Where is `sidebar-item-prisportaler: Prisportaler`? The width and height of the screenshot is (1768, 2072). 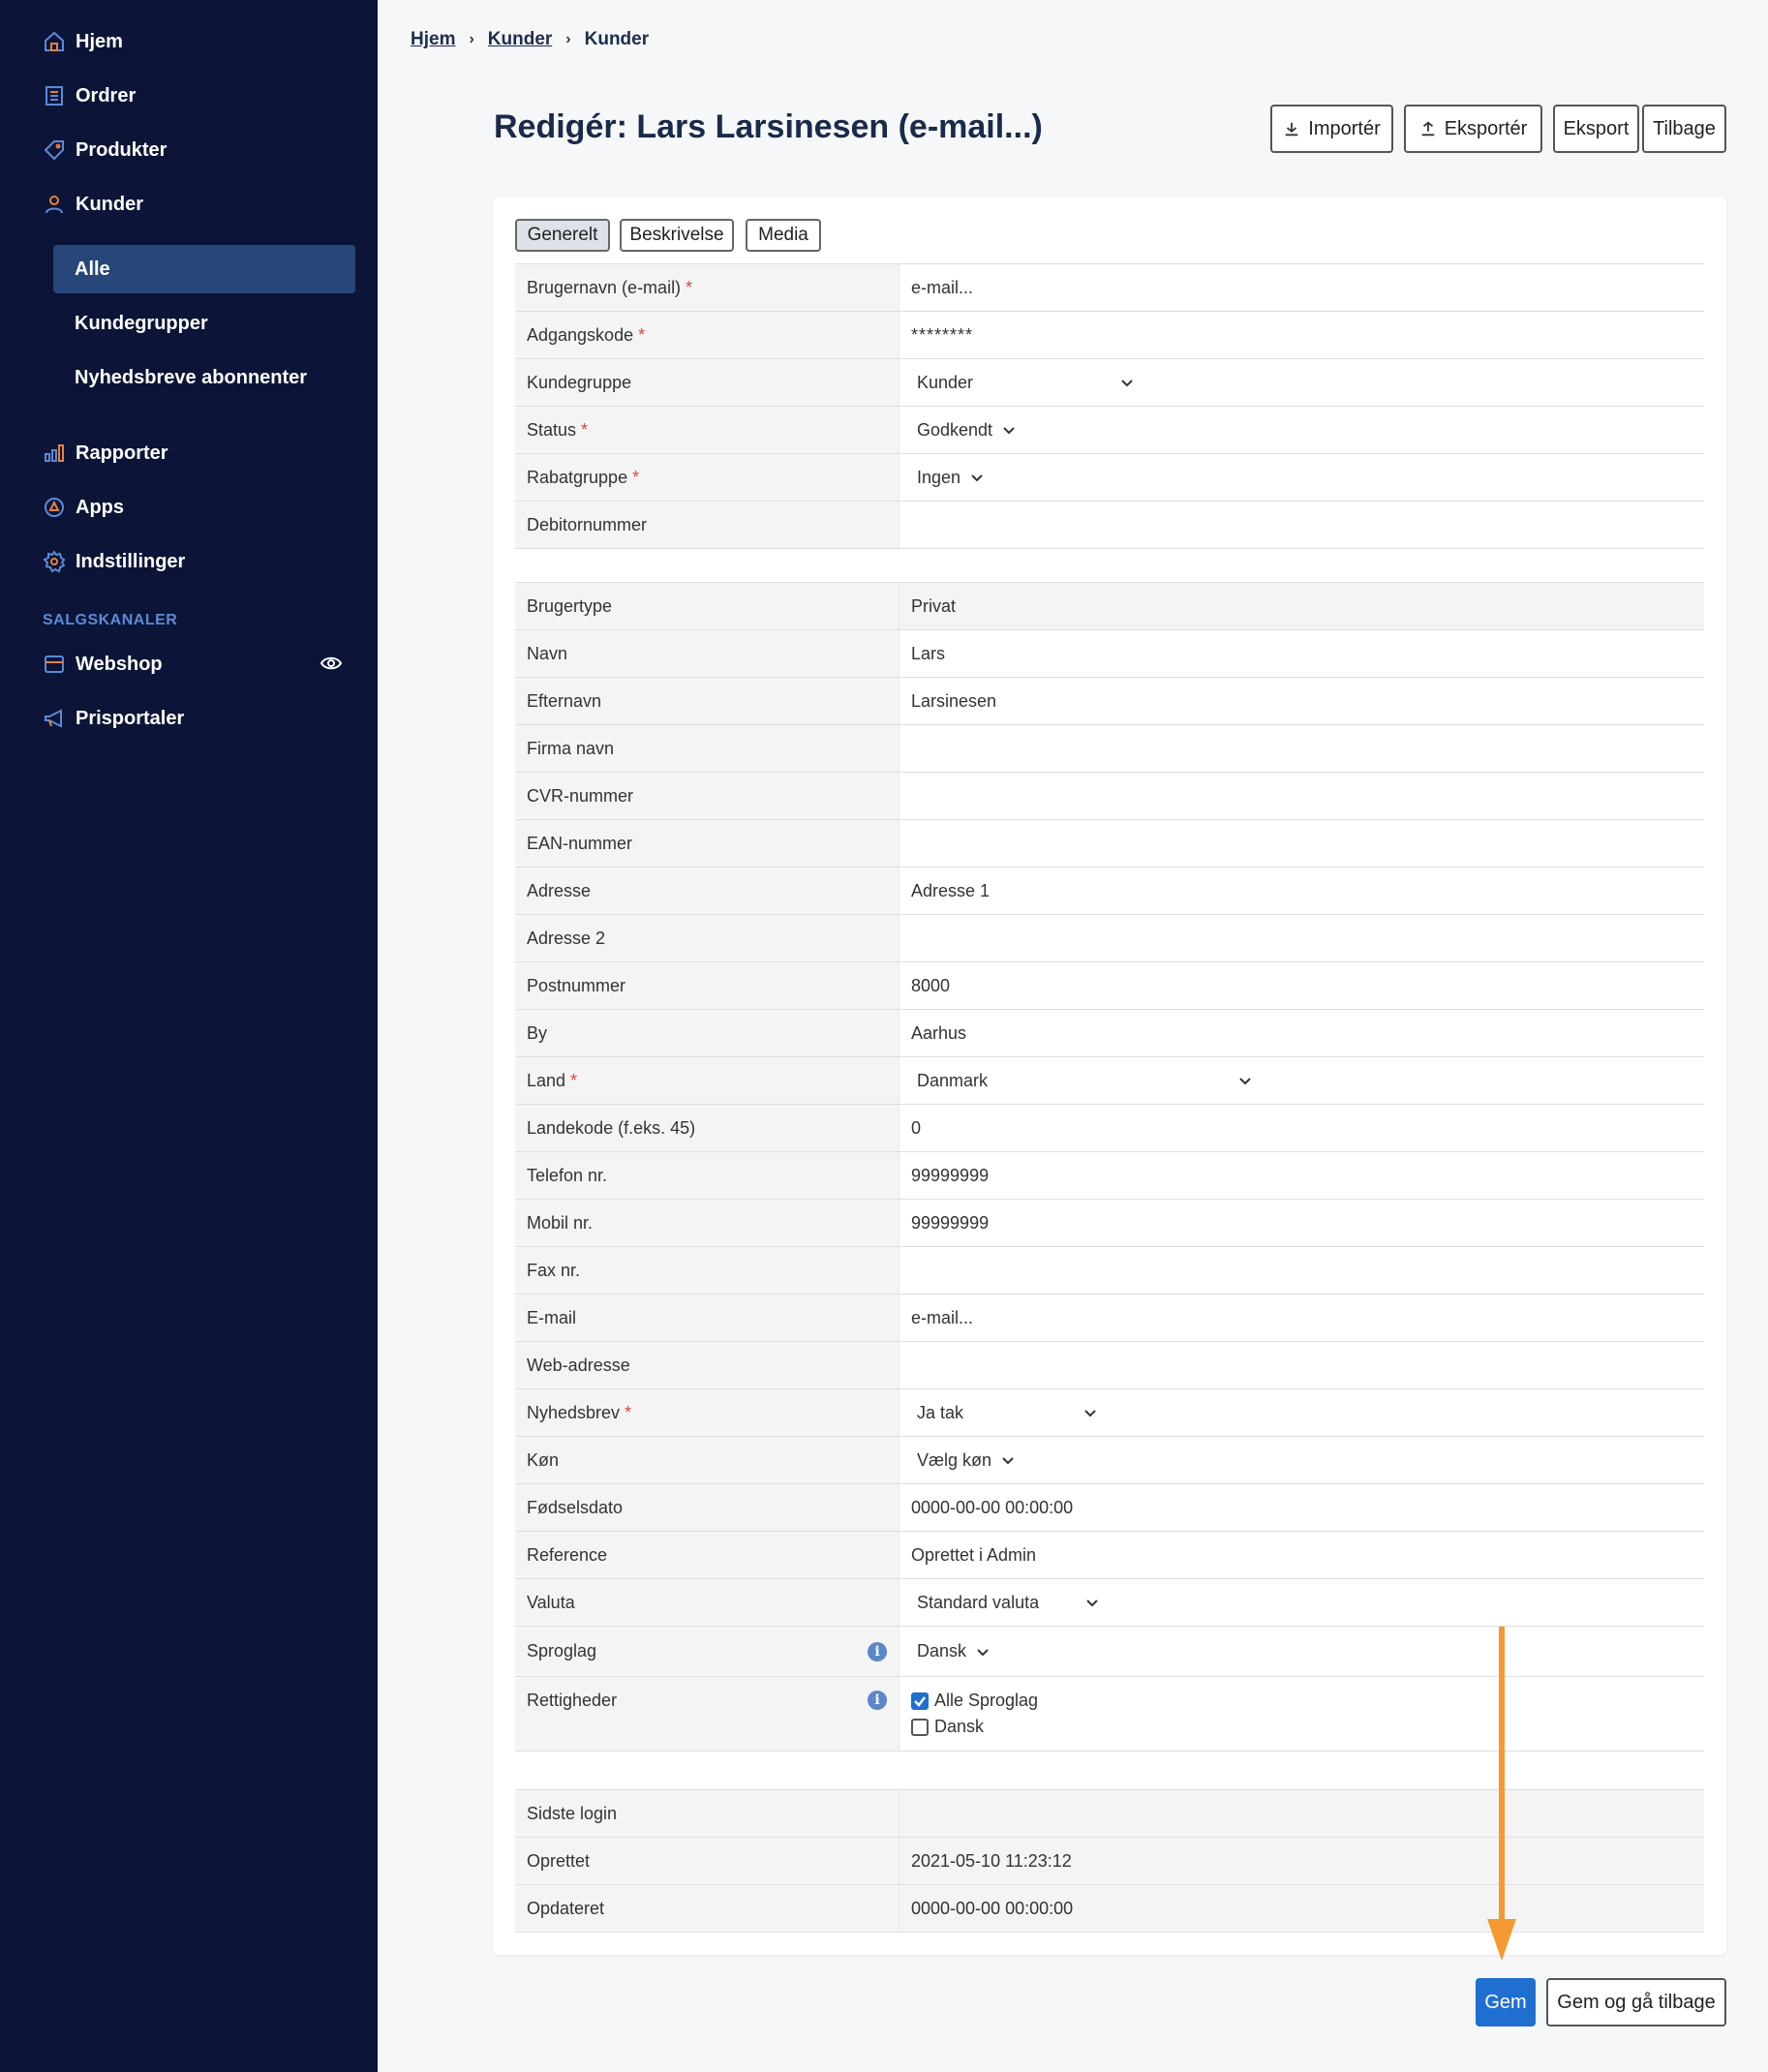 sidebar-item-prisportaler: Prisportaler is located at coordinates (114, 718).